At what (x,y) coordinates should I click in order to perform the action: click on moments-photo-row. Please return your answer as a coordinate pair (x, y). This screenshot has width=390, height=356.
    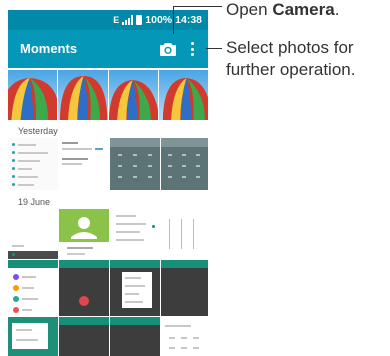
    Looking at the image, I should click on (108, 95).